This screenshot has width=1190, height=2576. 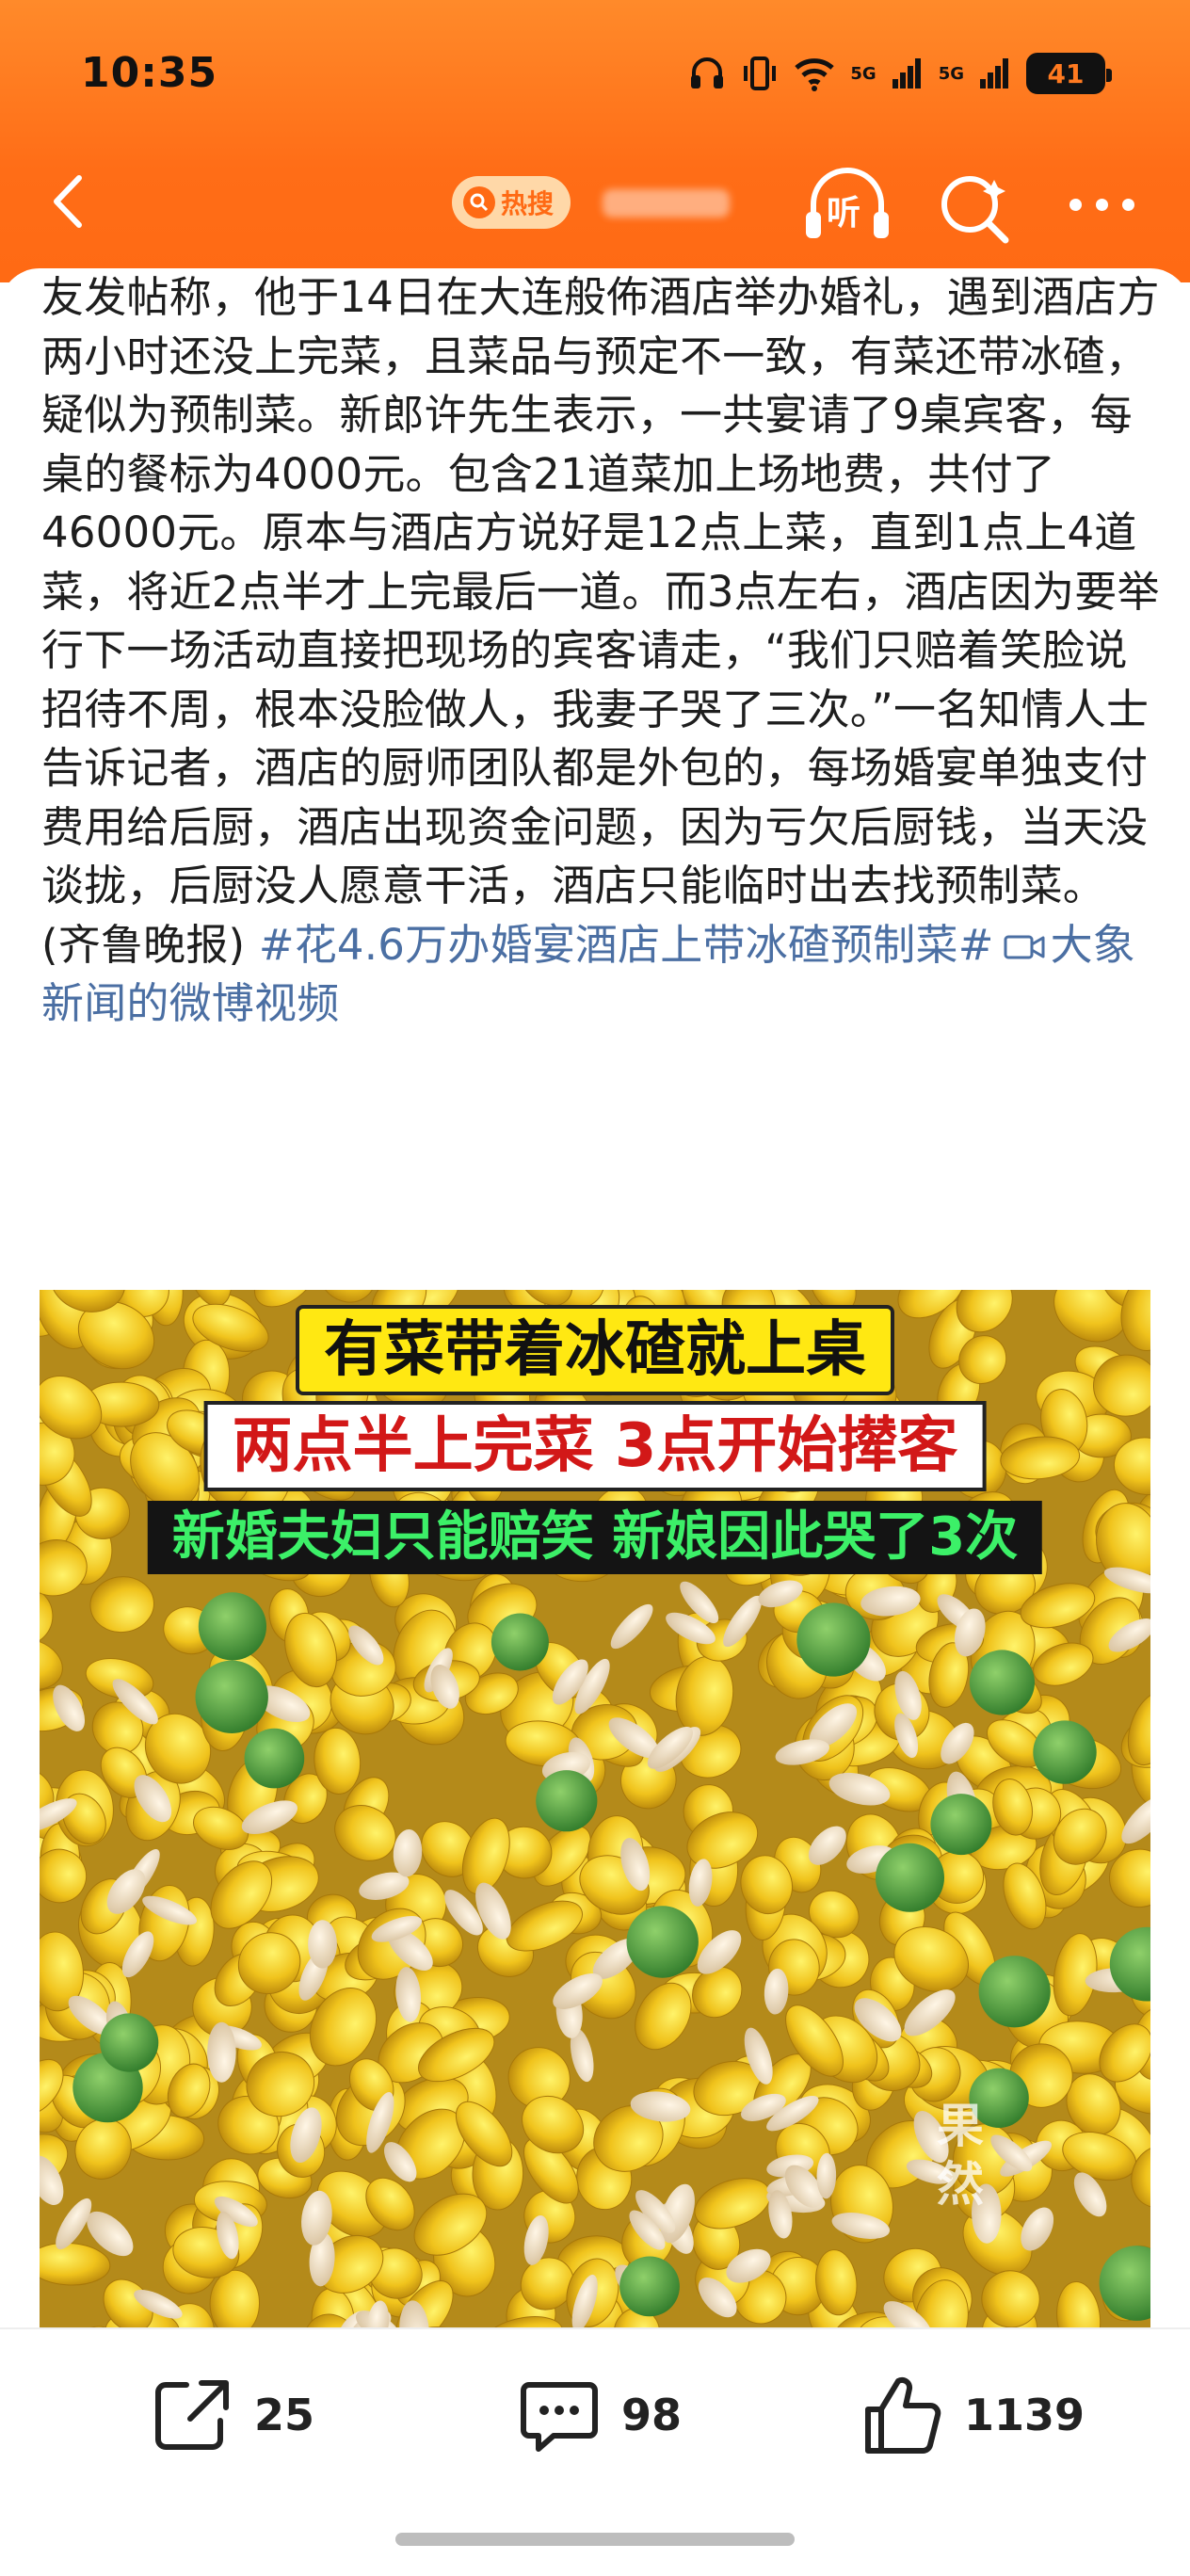 I want to click on comment-count: 98, so click(x=652, y=2415).